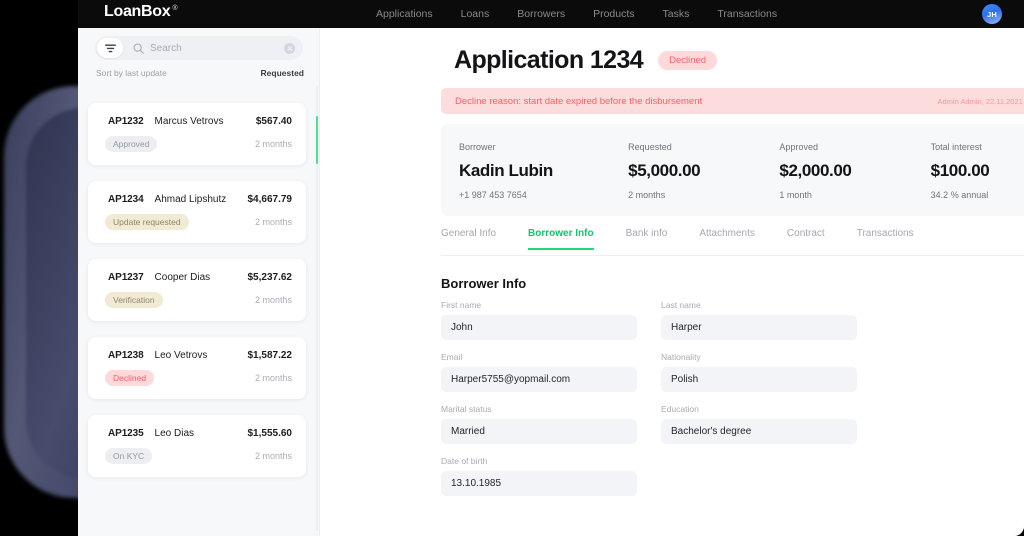 The width and height of the screenshot is (1024, 536). What do you see at coordinates (270, 433) in the screenshot?
I see `application-amount: $1,555.60` at bounding box center [270, 433].